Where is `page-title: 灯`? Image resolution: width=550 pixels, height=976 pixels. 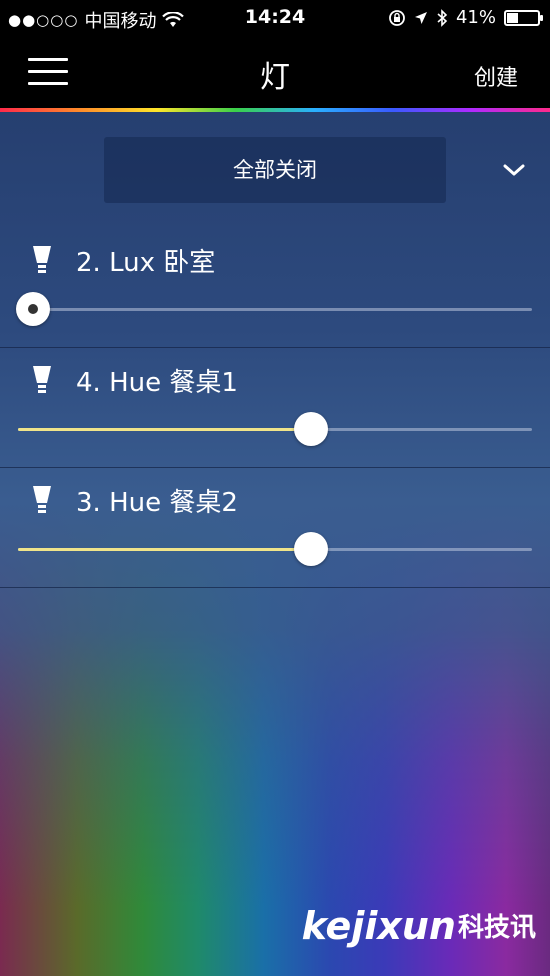 page-title: 灯 is located at coordinates (275, 77).